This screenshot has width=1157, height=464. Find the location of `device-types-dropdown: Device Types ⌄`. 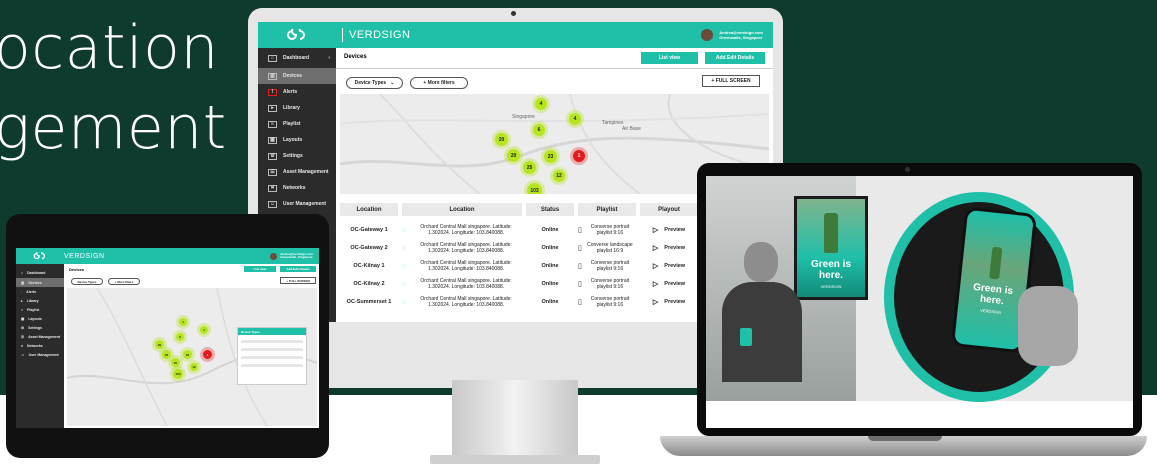

device-types-dropdown: Device Types ⌄ is located at coordinates (374, 83).